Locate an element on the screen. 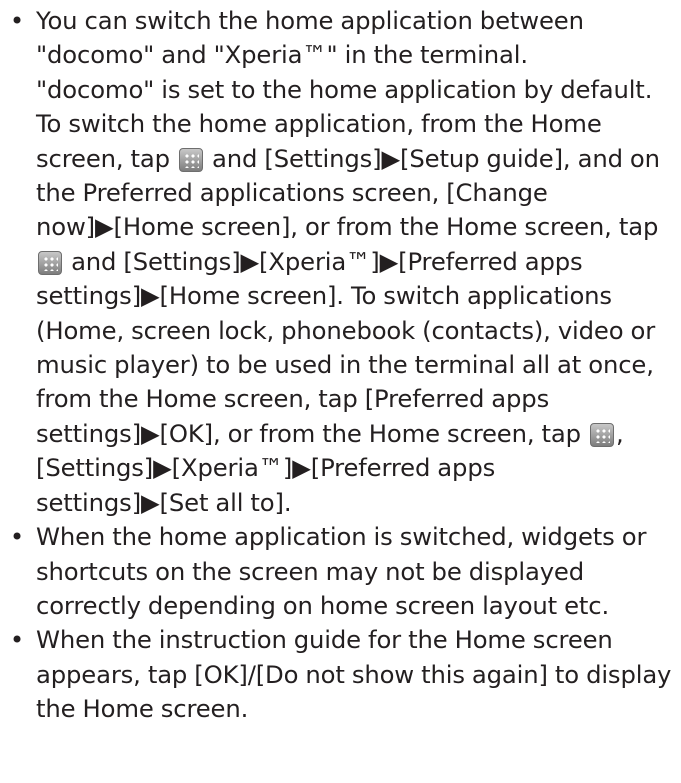  text-segment: the Home screen. is located at coordinates (142, 709).